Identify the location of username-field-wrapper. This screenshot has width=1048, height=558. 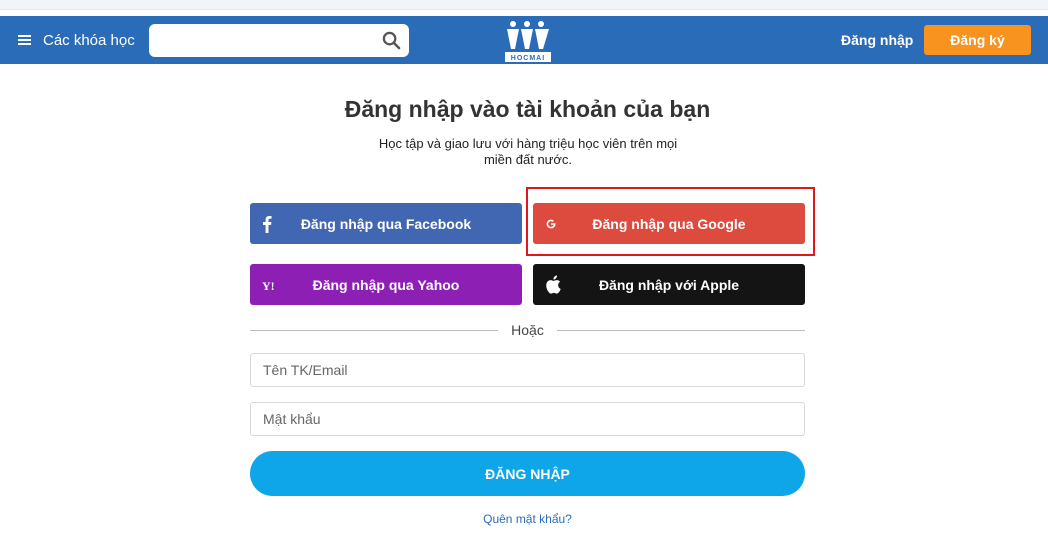
(527, 370).